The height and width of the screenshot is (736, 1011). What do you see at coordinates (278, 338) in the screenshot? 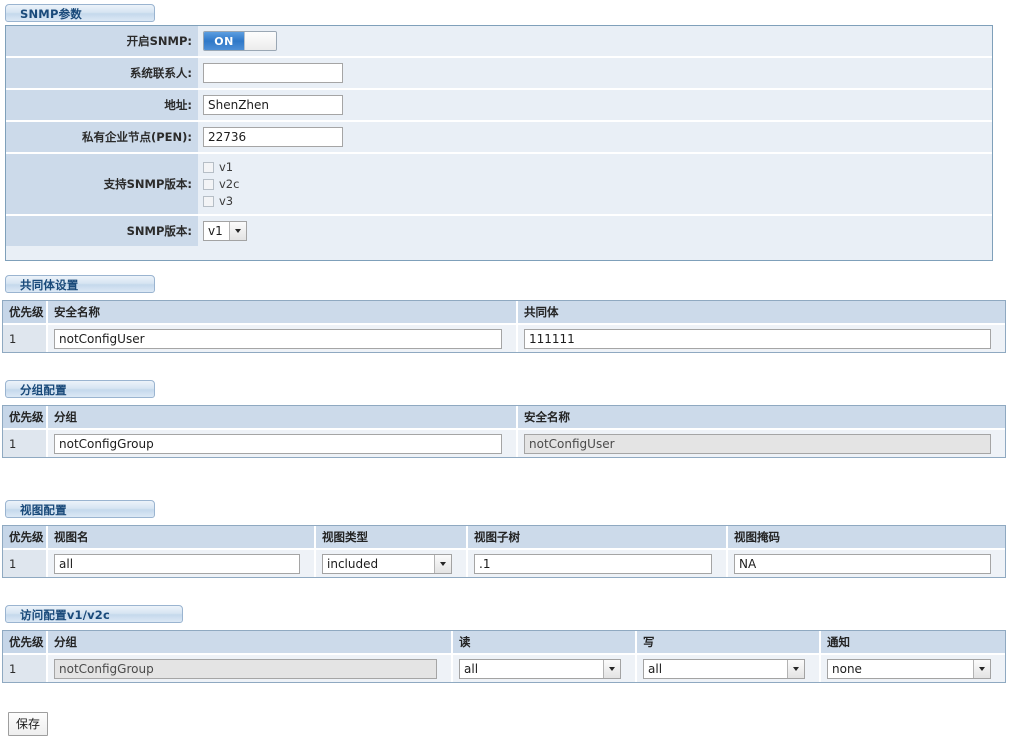
I see `community-security-name-input` at bounding box center [278, 338].